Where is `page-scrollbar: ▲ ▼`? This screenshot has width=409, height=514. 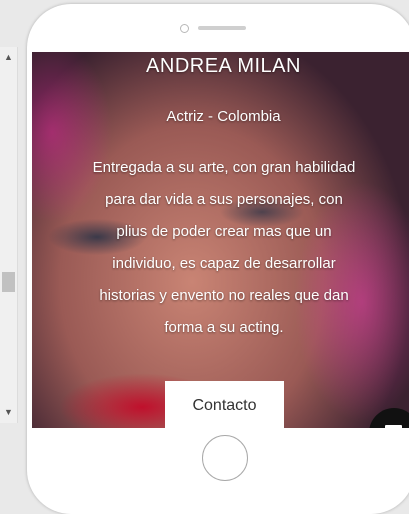
page-scrollbar: ▲ ▼ is located at coordinates (9, 235).